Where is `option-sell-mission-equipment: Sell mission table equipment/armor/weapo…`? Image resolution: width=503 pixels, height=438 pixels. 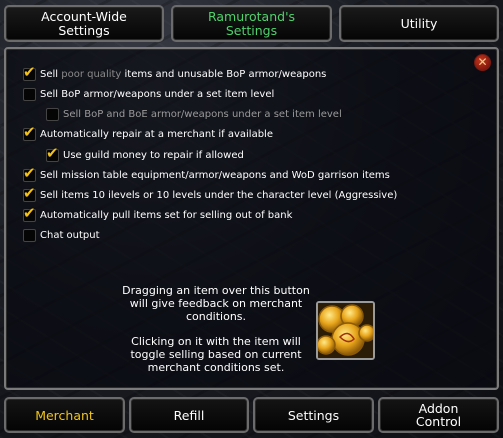 option-sell-mission-equipment: Sell mission table equipment/armor/weapo… is located at coordinates (206, 173).